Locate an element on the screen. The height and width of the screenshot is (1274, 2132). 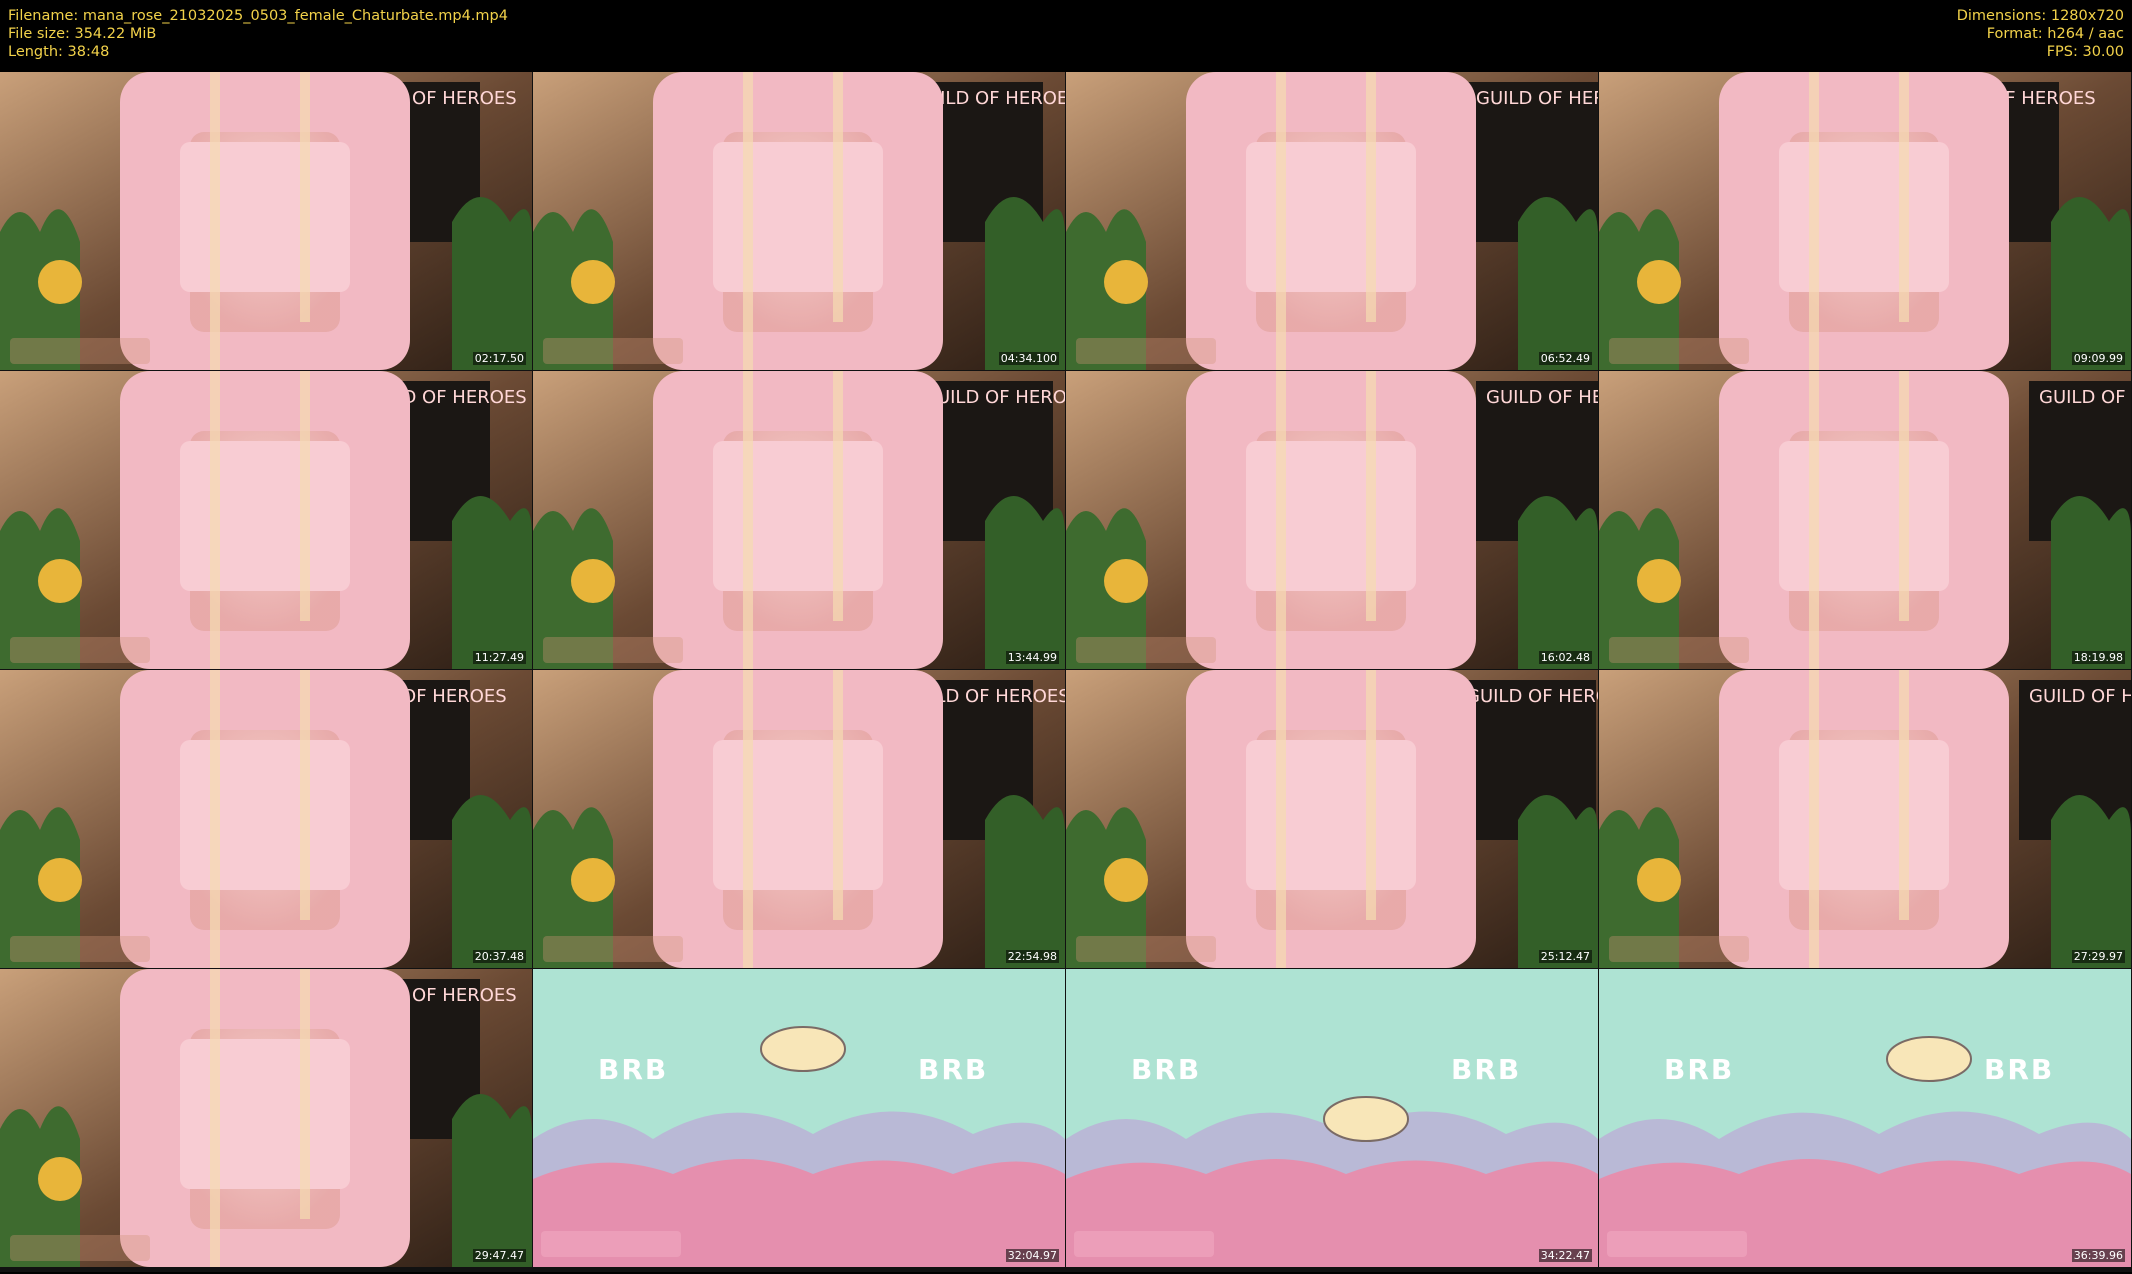
thumbnail-tile: GUILD OF HEROES 25:12.47 is located at coordinates (1332, 819).